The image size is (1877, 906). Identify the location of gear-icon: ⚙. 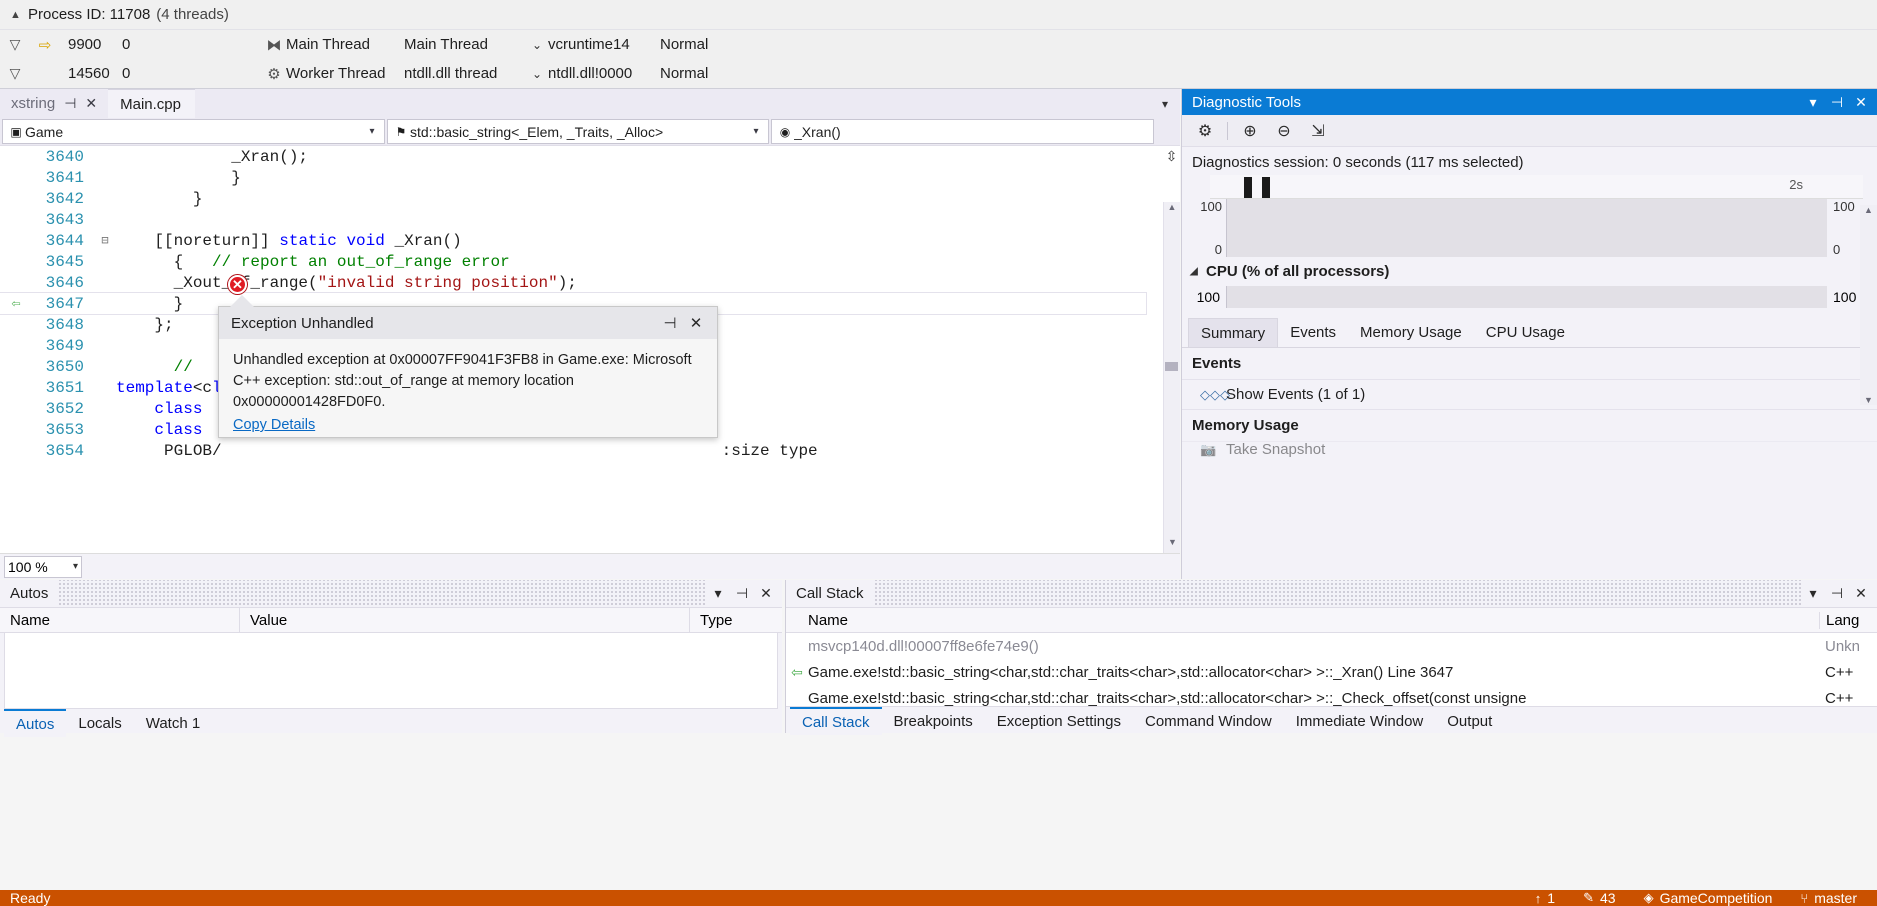
(1205, 131).